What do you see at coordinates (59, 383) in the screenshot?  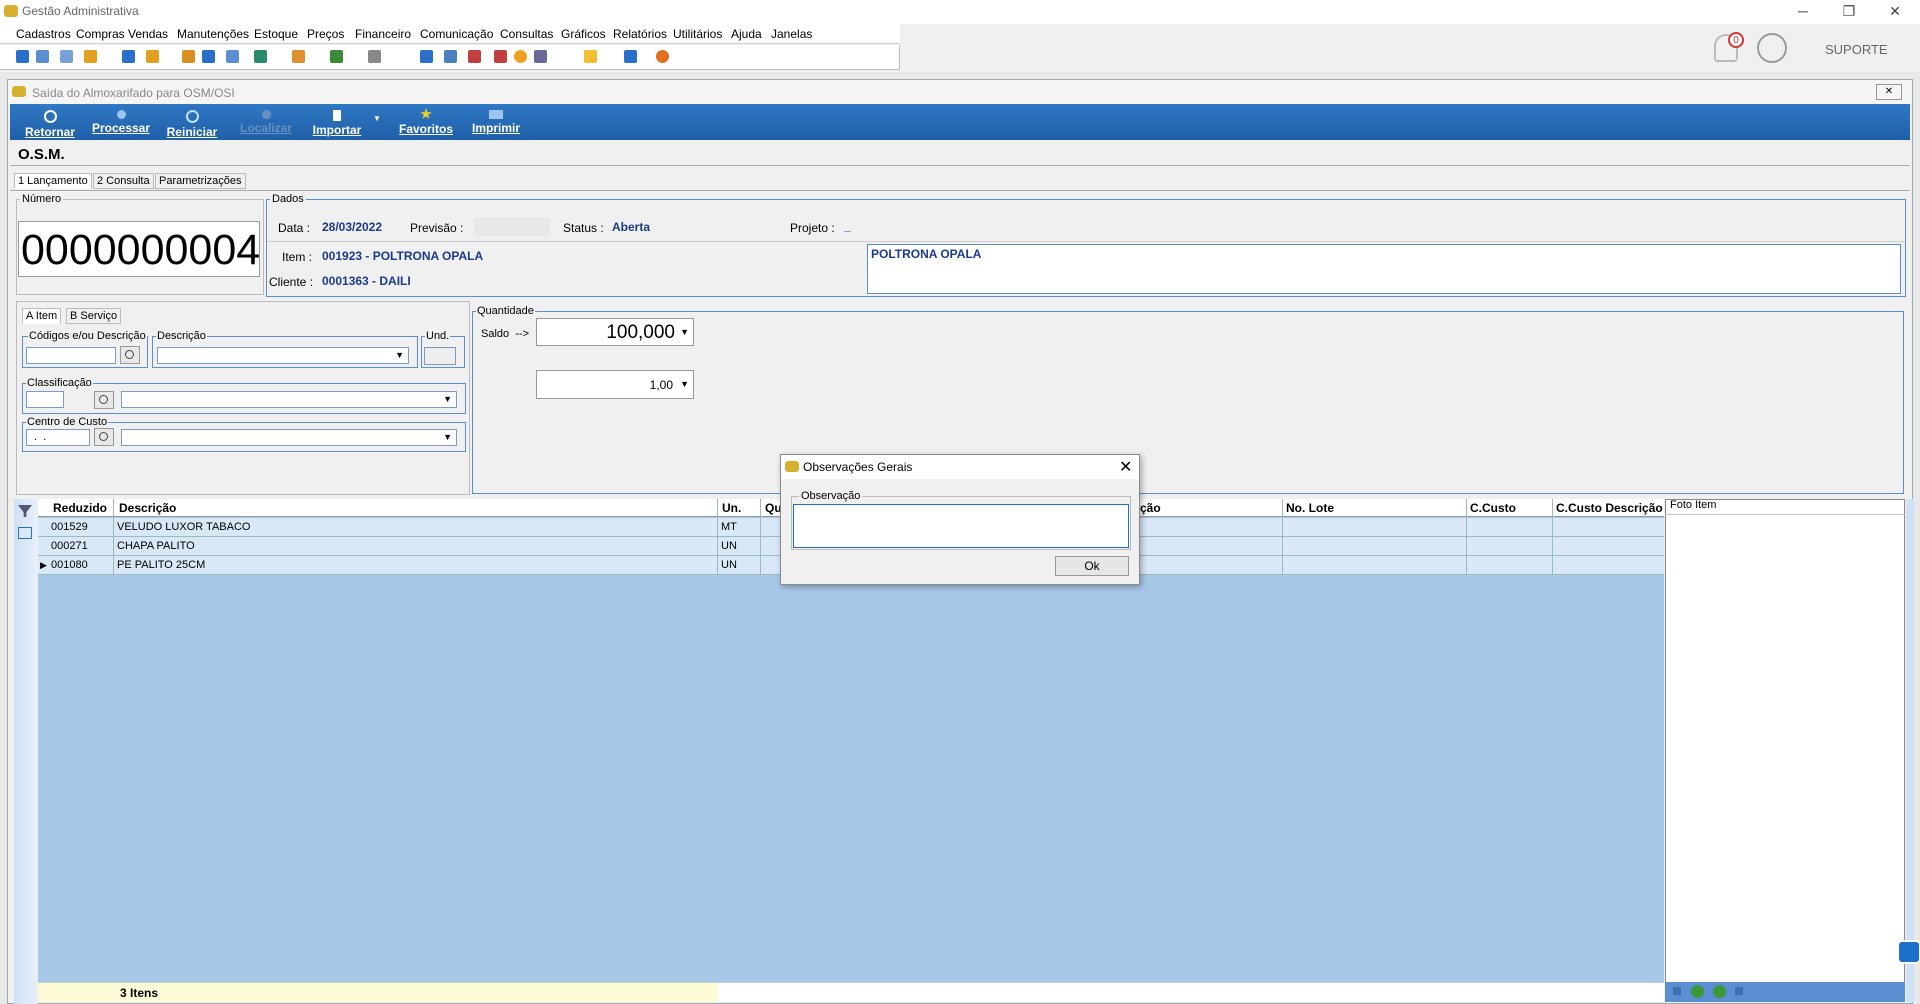 I see `classificacao-label: Classificação` at bounding box center [59, 383].